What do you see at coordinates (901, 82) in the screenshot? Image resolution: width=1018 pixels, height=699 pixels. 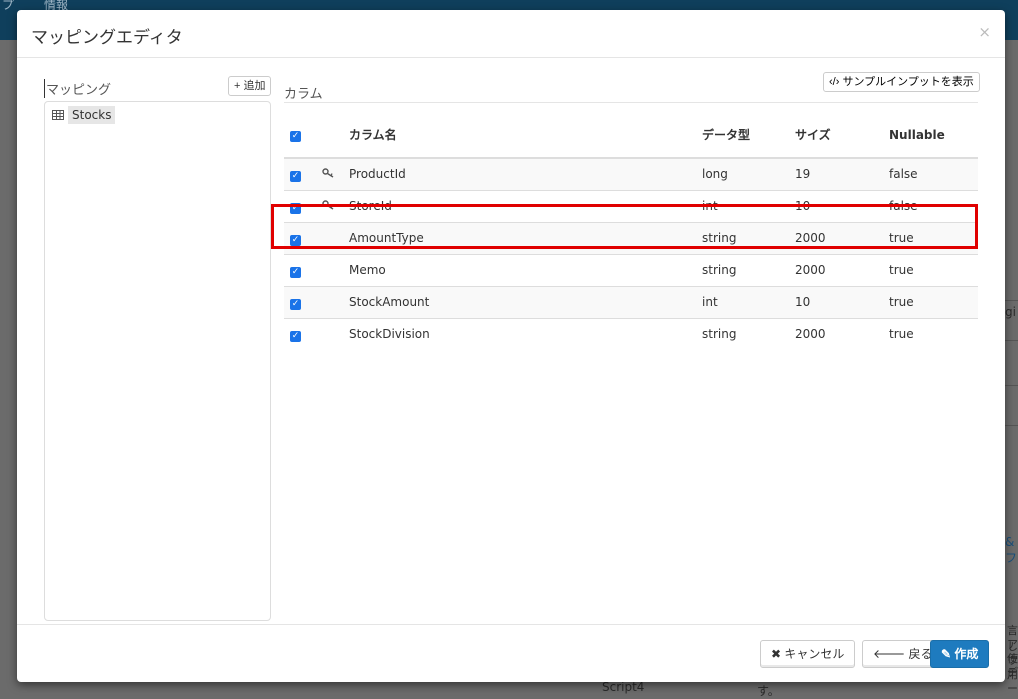 I see `show-sample-input-button: ‹/› サンプルインプットを表示` at bounding box center [901, 82].